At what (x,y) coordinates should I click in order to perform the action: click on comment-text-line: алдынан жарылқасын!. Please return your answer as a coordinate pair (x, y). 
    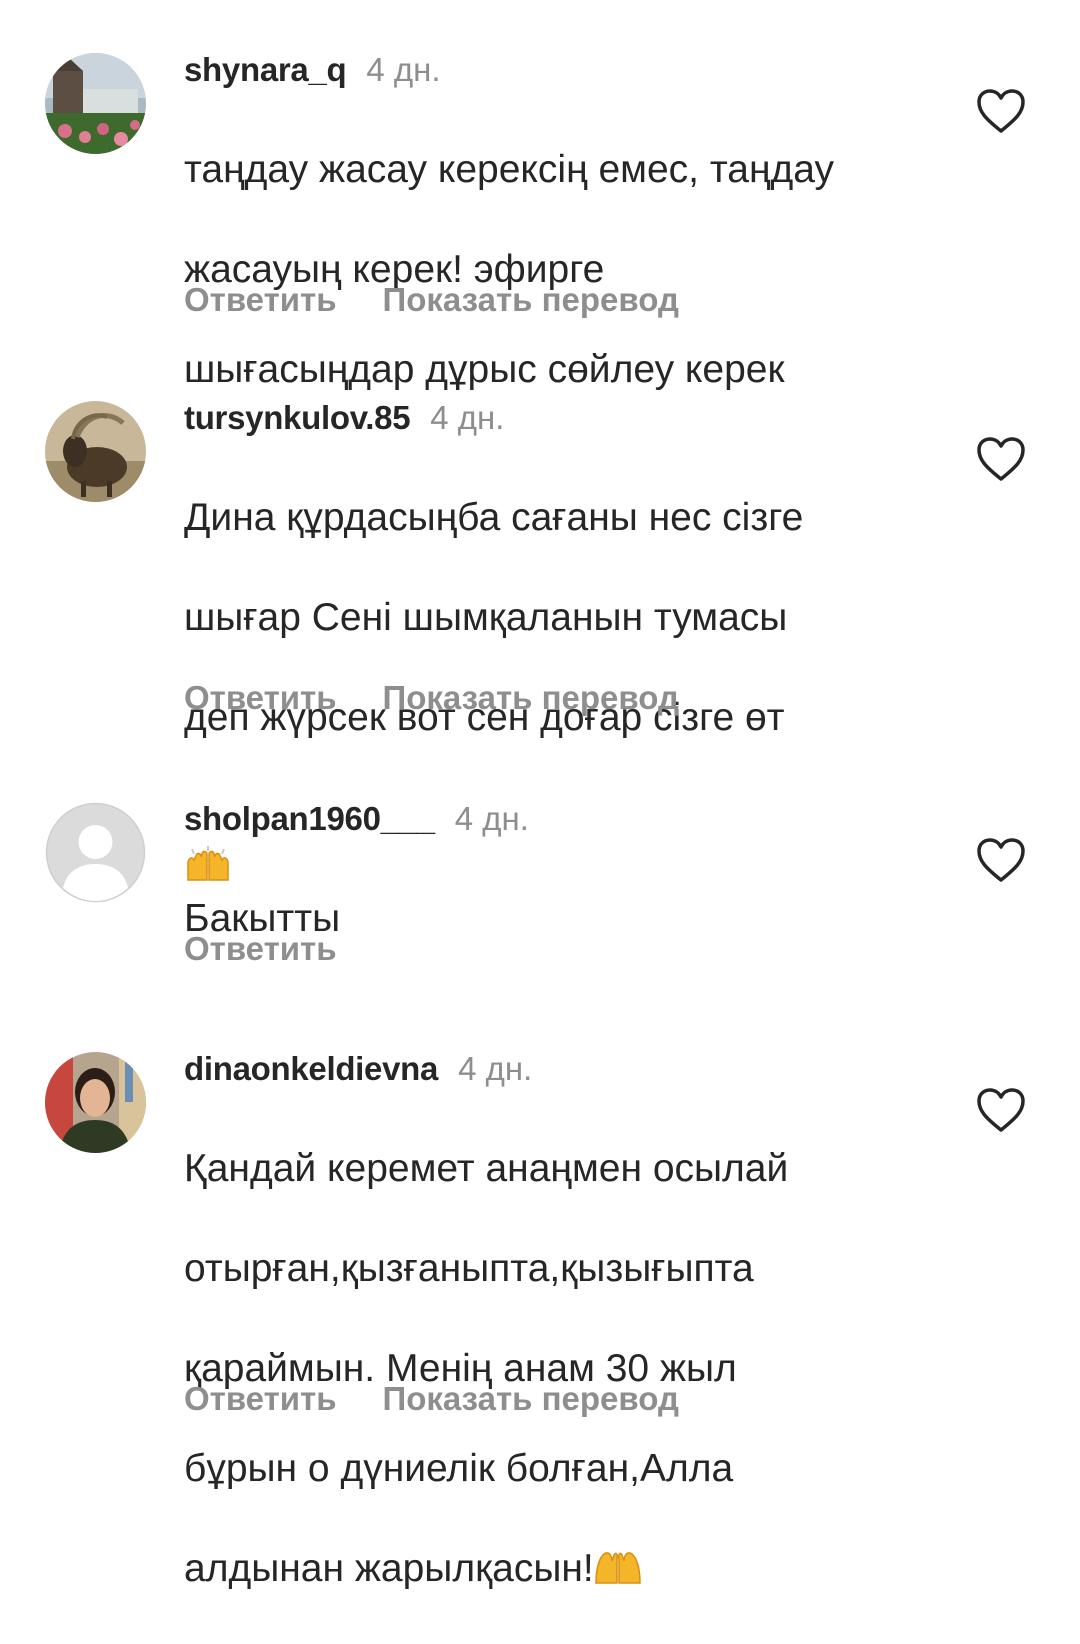
    Looking at the image, I should click on (389, 1568).